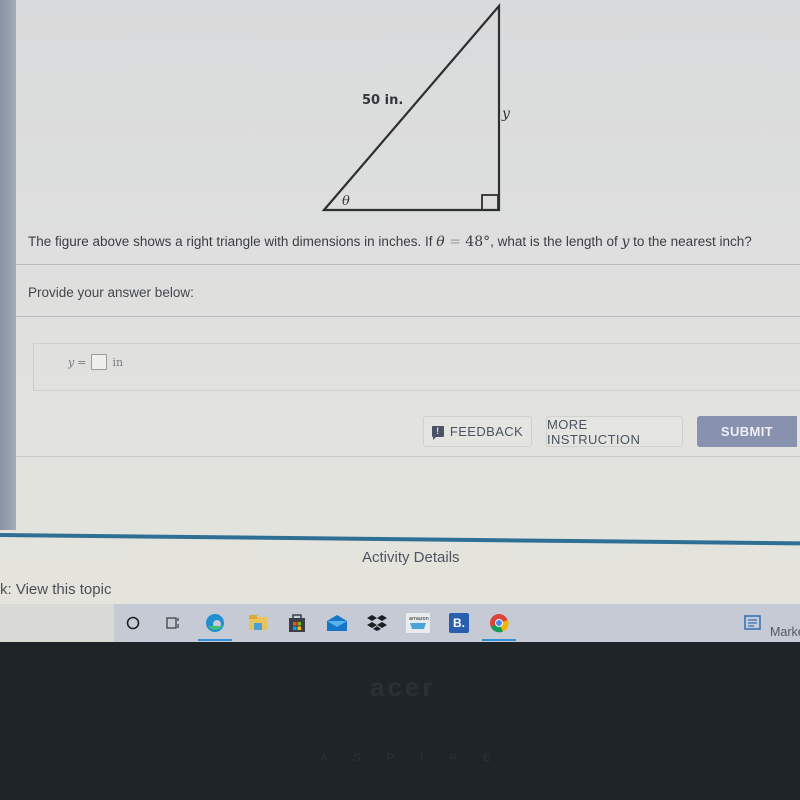 Image resolution: width=800 pixels, height=800 pixels. What do you see at coordinates (437, 433) in the screenshot?
I see `feedback-icon: !` at bounding box center [437, 433].